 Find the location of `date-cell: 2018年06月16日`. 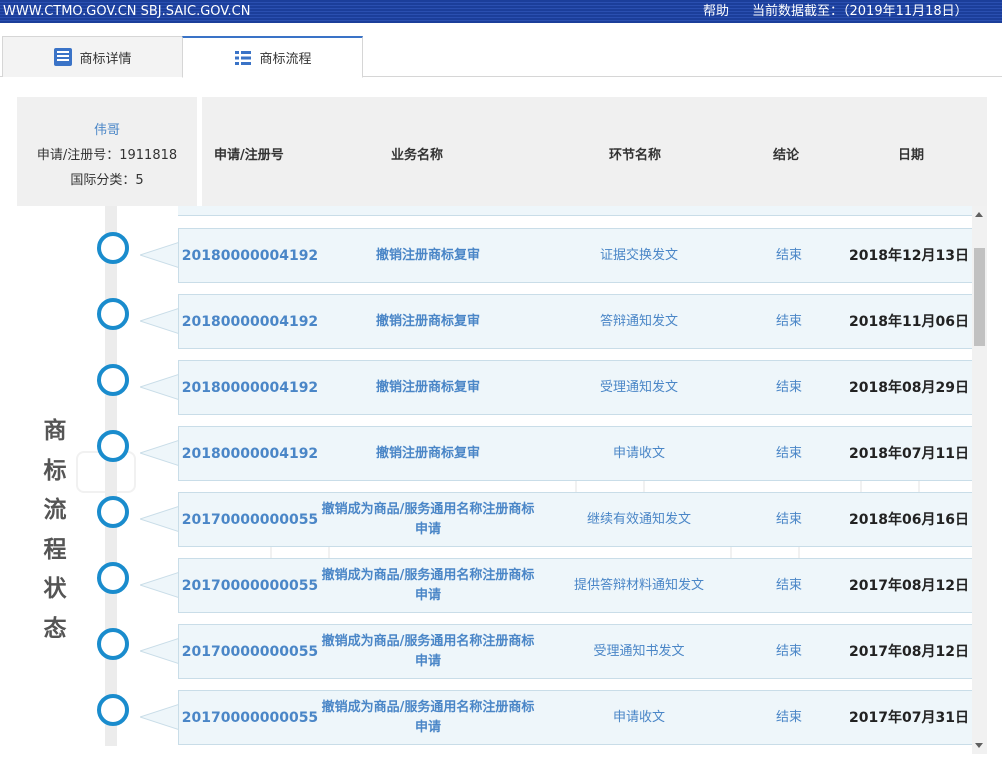

date-cell: 2018年06月16日 is located at coordinates (909, 519).